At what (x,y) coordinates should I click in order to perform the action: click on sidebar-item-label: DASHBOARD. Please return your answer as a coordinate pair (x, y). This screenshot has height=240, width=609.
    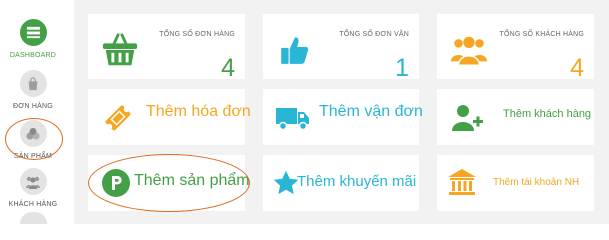
    Looking at the image, I should click on (33, 55).